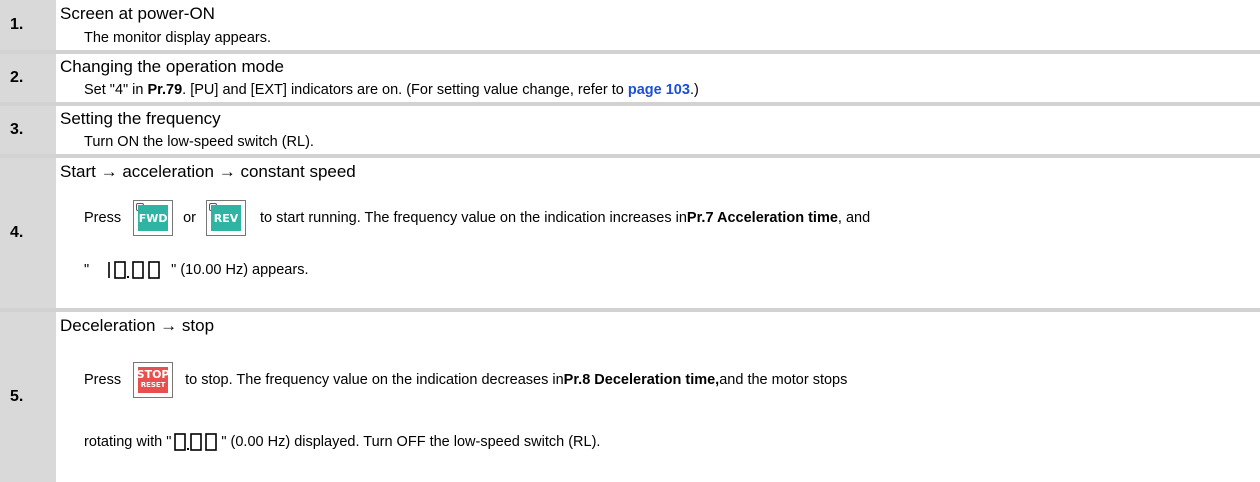 The width and height of the screenshot is (1260, 482). Describe the element at coordinates (208, 171) in the screenshot. I see `step-title: Start → acceleration → constant speed` at that location.